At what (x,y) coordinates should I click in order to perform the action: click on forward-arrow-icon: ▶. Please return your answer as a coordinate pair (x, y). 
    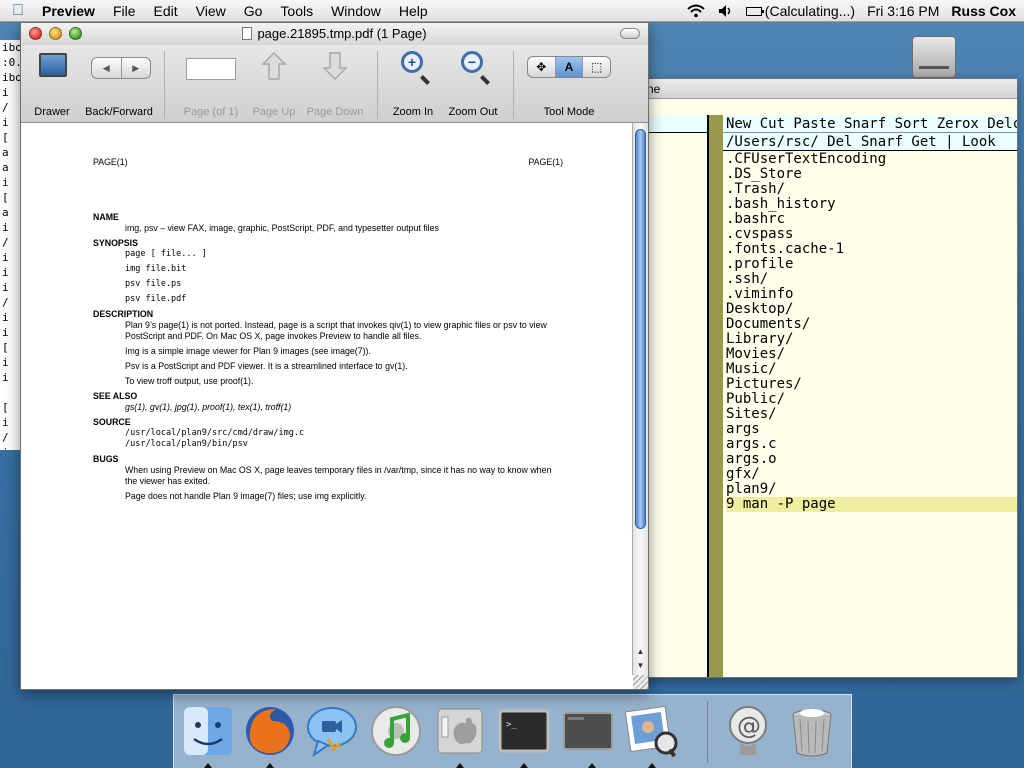
    Looking at the image, I should click on (136, 68).